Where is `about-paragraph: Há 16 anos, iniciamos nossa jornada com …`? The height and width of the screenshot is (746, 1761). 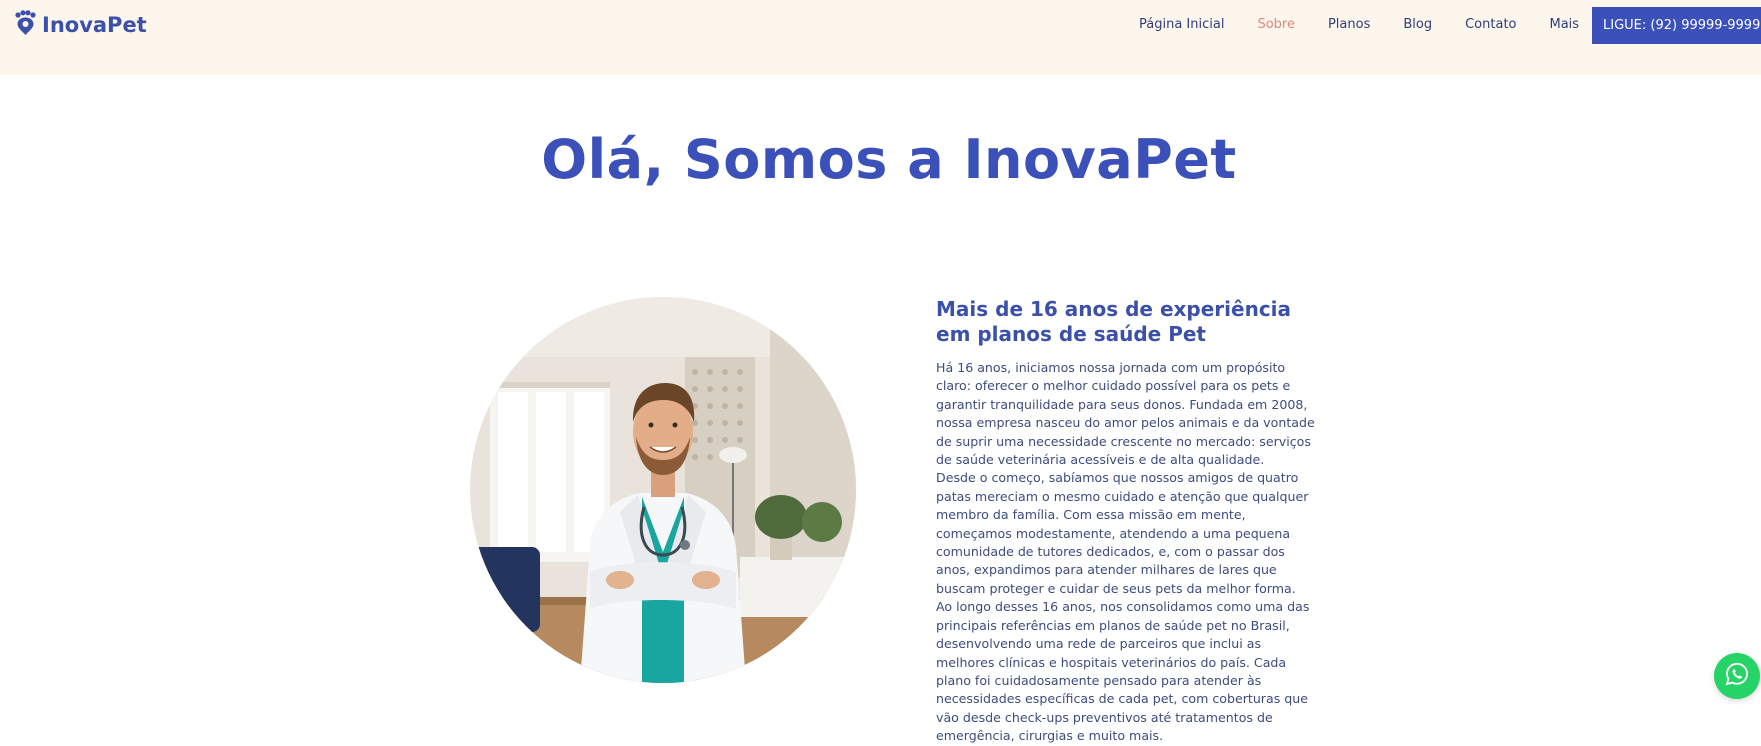 about-paragraph: Há 16 anos, iniciamos nossa jornada com … is located at coordinates (1125, 414).